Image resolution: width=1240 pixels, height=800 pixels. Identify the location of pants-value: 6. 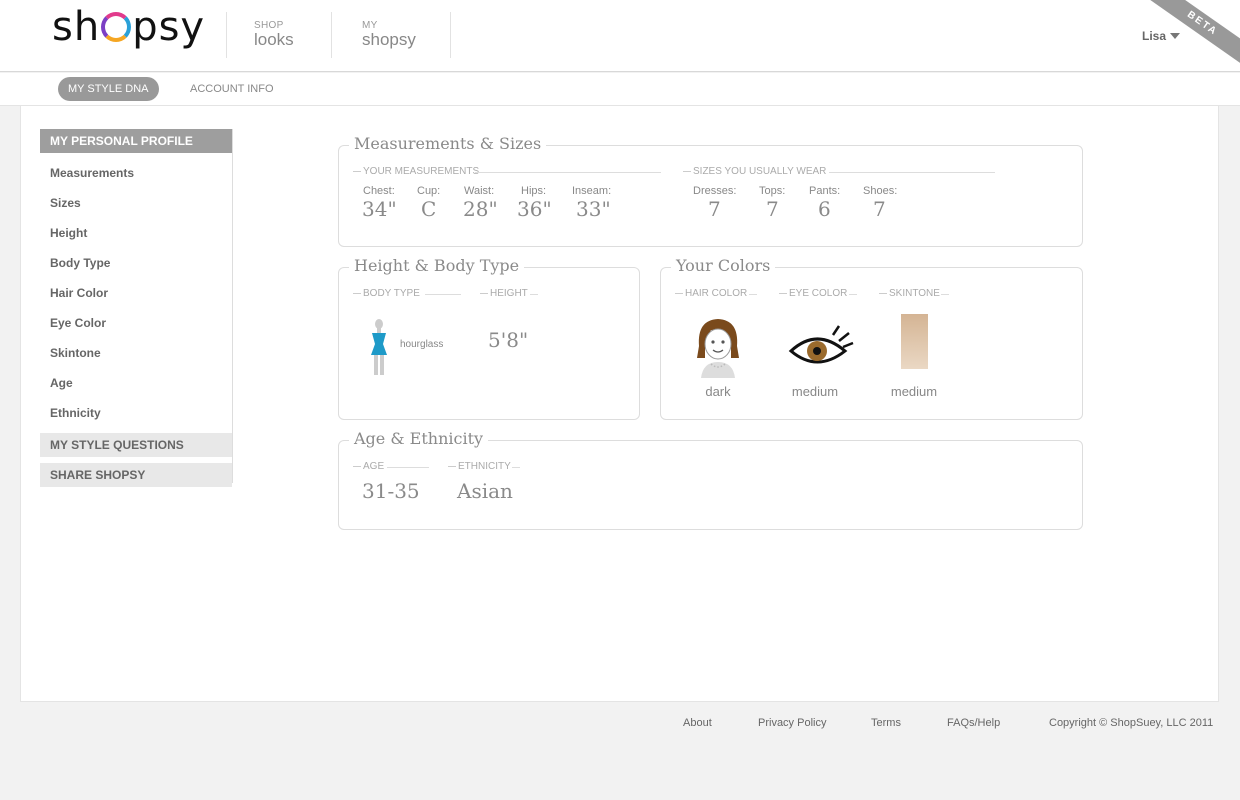
(824, 209).